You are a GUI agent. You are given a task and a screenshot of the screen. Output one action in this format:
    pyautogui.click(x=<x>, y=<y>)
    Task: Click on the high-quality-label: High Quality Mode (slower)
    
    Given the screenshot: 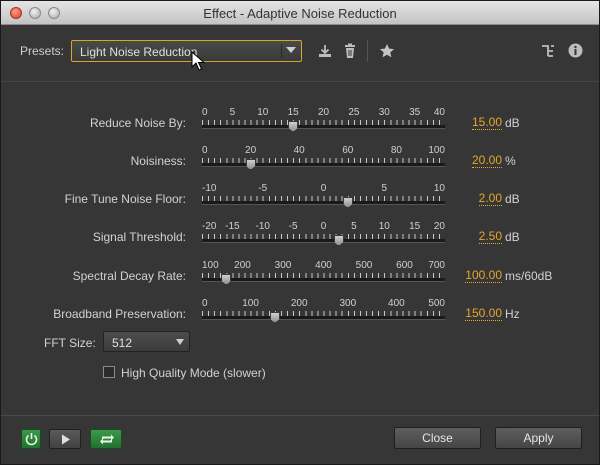 What is the action you would take?
    pyautogui.click(x=193, y=373)
    